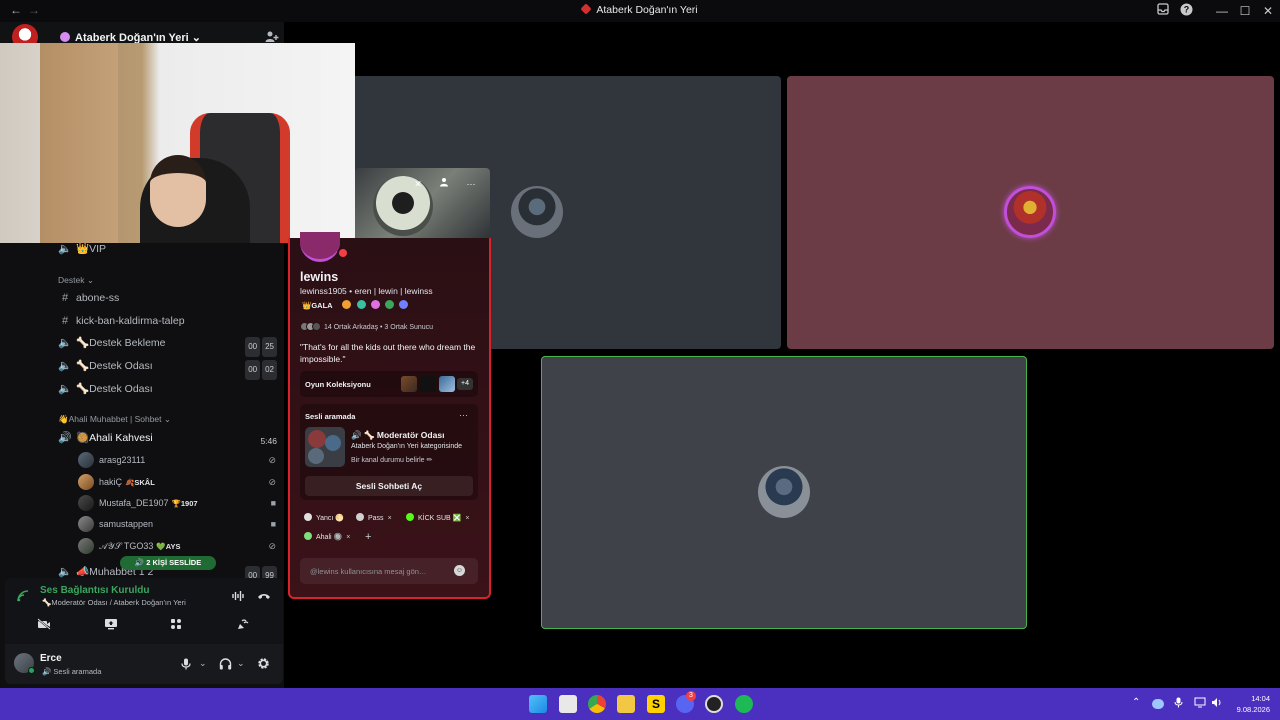  I want to click on speaker-icon: 🔈, so click(65, 343).